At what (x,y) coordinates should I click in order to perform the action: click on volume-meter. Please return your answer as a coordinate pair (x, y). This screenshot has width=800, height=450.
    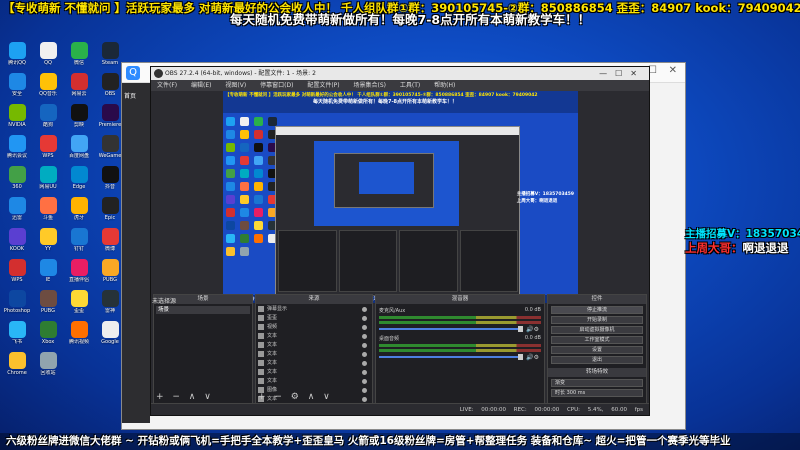
    Looking at the image, I should click on (460, 350).